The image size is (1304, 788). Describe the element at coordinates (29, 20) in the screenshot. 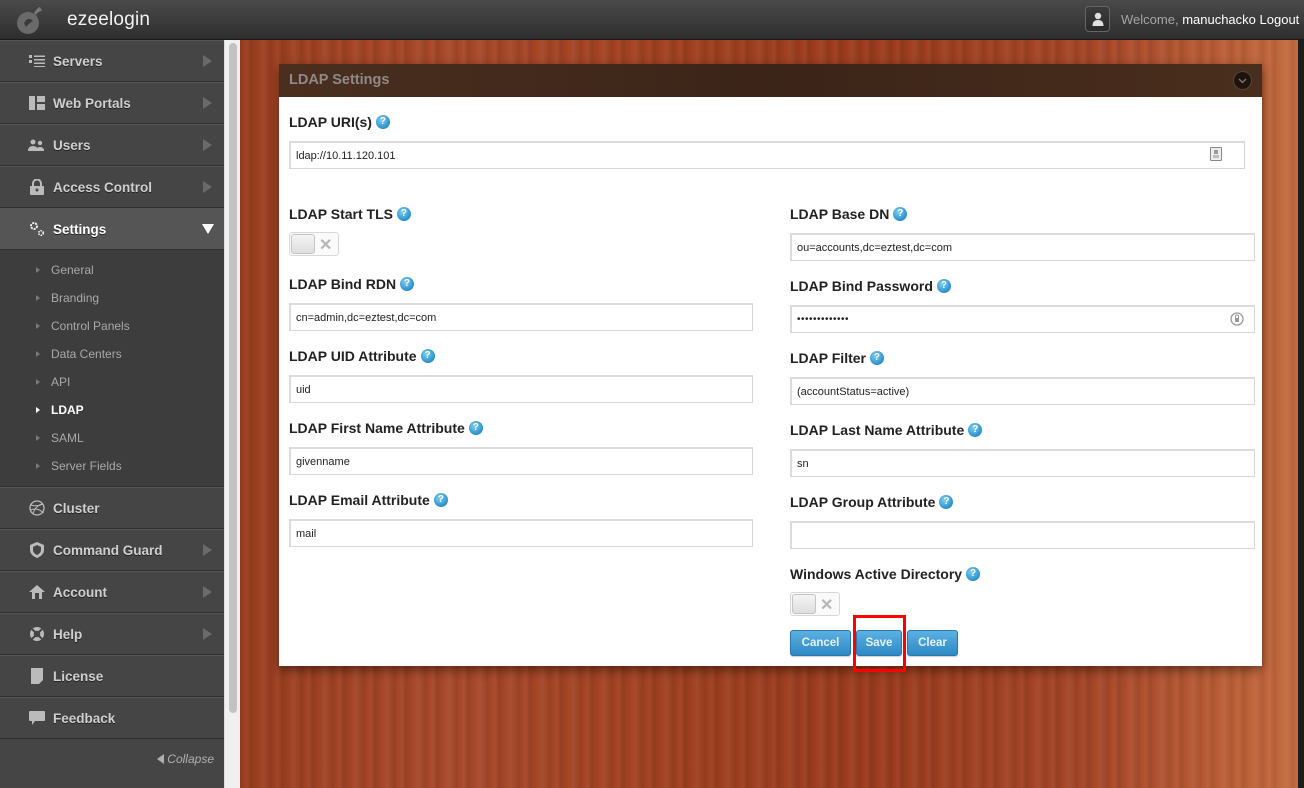

I see `ezeelogin-logo-icon` at that location.